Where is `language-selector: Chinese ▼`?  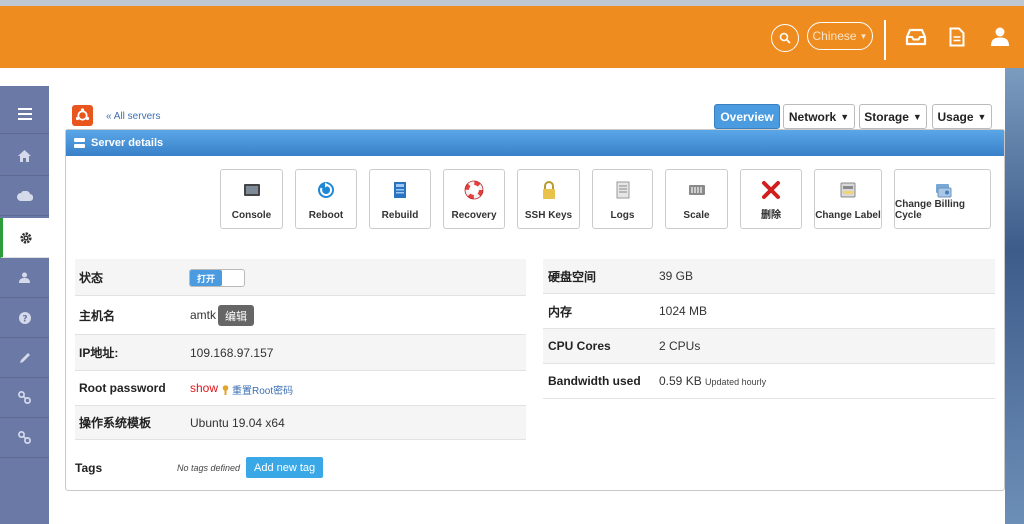 language-selector: Chinese ▼ is located at coordinates (840, 36).